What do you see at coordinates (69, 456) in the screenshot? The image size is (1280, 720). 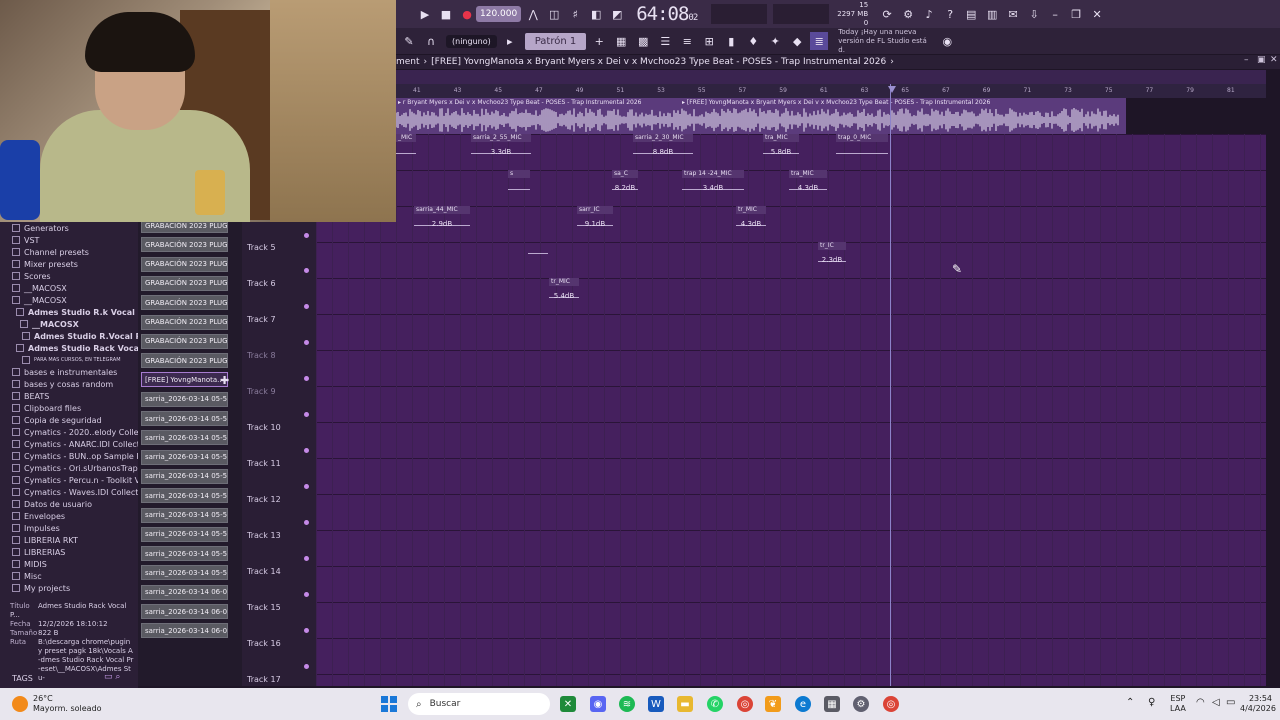 I see `browser-item: Cymatics - BUN..op Sample Pack` at bounding box center [69, 456].